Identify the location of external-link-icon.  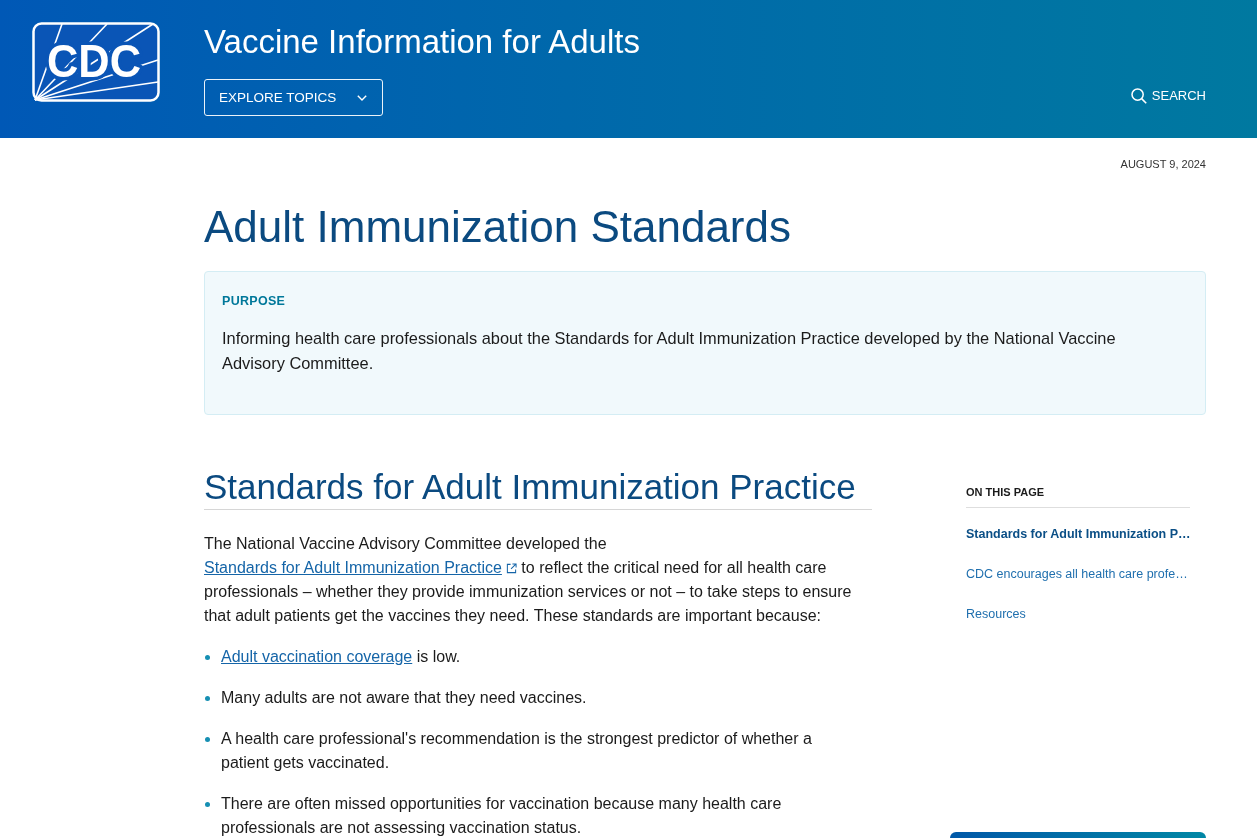
(511, 568).